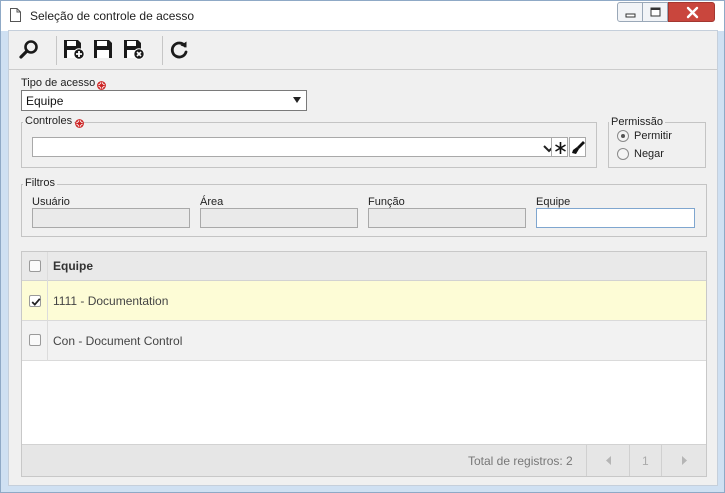  What do you see at coordinates (623, 154) in the screenshot?
I see `radio-negar-circle` at bounding box center [623, 154].